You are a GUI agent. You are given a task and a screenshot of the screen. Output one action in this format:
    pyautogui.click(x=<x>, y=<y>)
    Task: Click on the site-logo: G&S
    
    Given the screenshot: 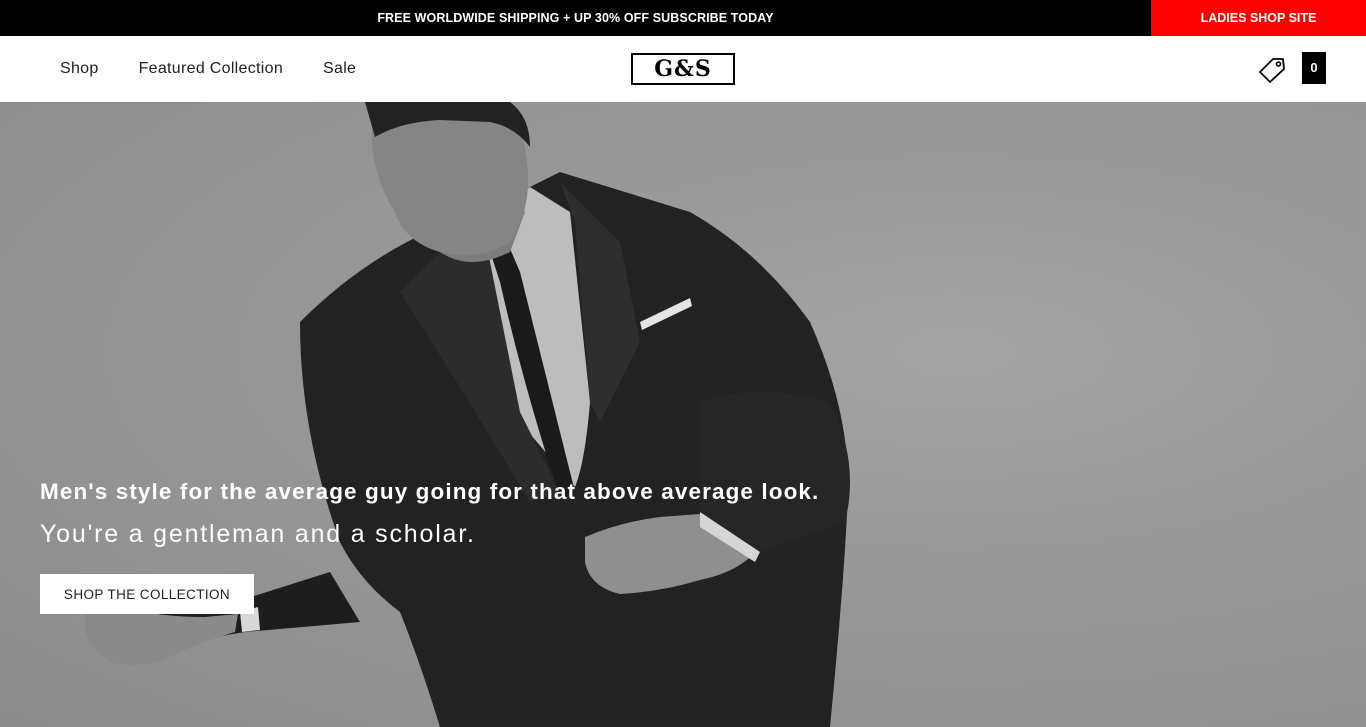 What is the action you would take?
    pyautogui.click(x=683, y=69)
    